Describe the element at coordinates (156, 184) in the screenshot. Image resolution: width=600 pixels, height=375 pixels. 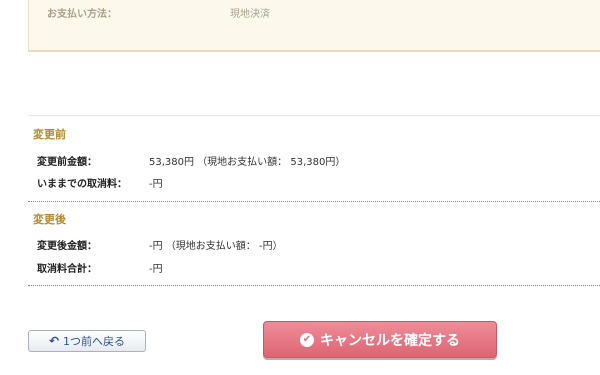
I see `before-fee-value: -円` at that location.